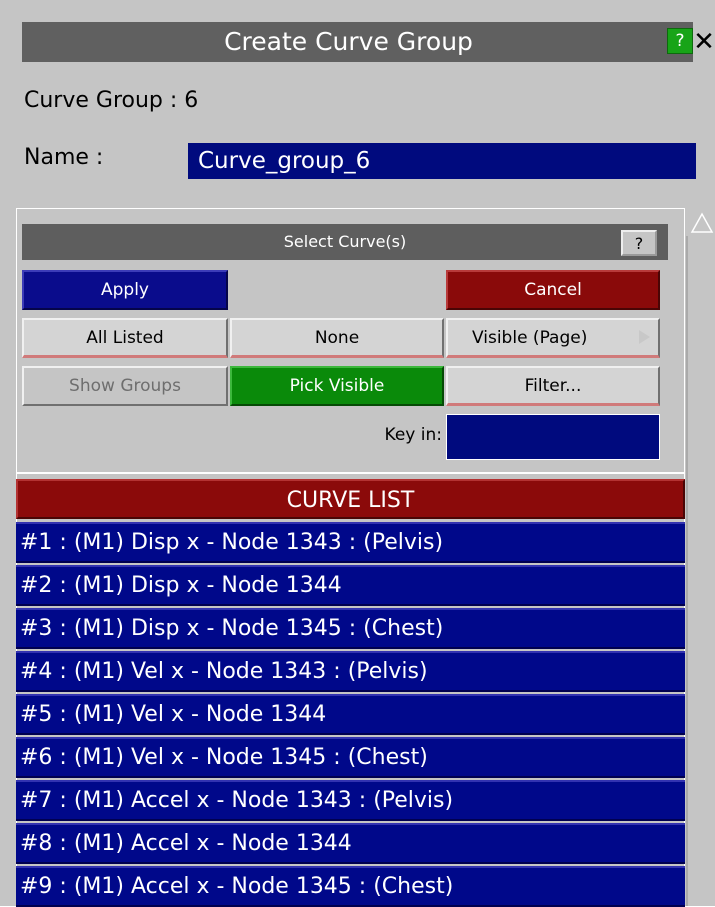 Image resolution: width=715 pixels, height=907 pixels. I want to click on help-icon: ?, so click(680, 41).